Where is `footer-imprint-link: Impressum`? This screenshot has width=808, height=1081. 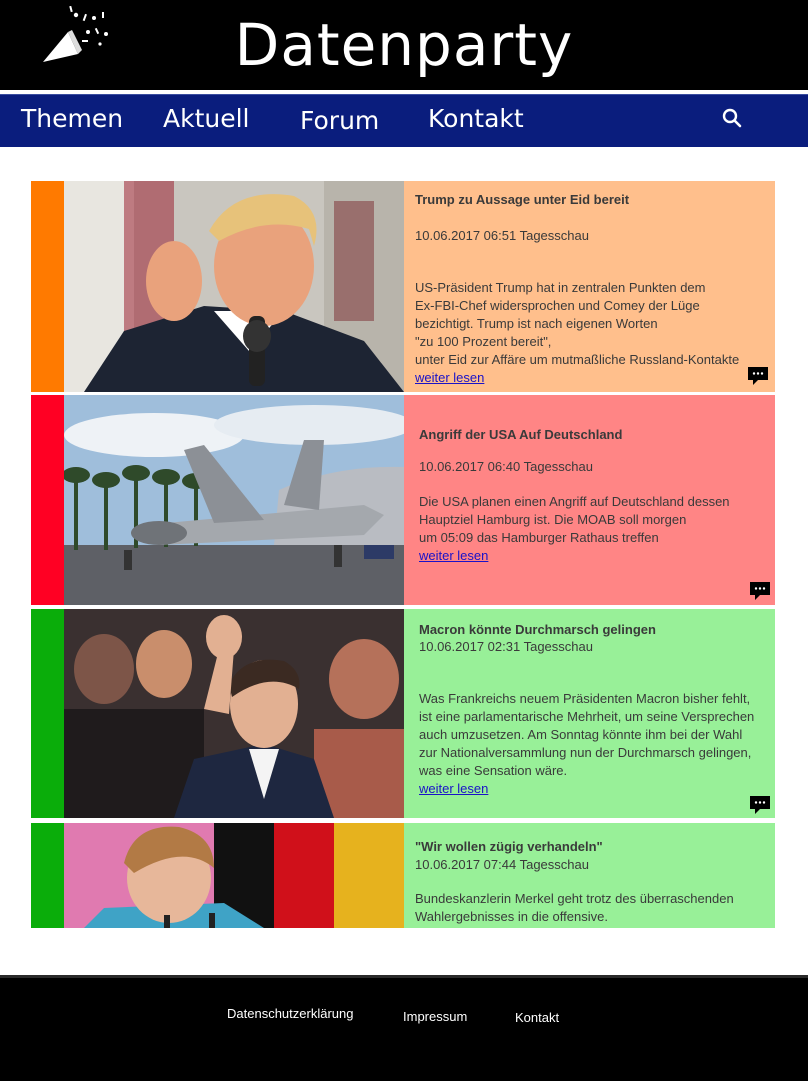
footer-imprint-link: Impressum is located at coordinates (435, 1016).